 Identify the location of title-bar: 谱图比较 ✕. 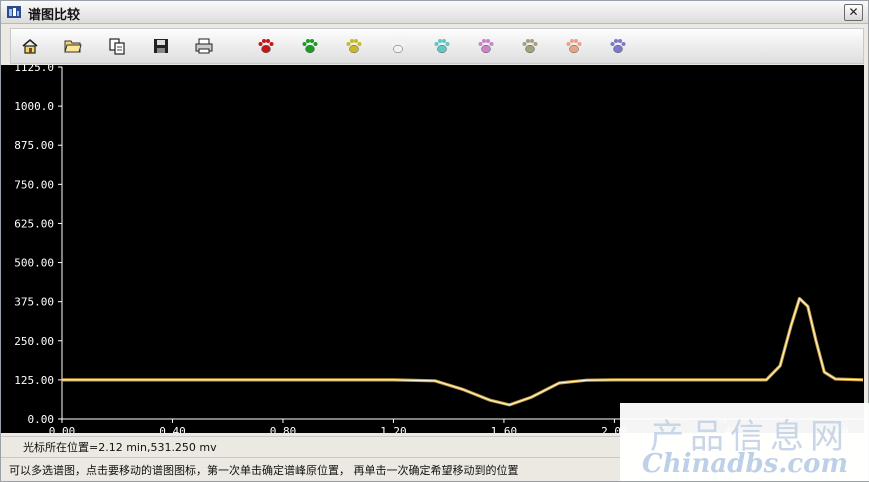
(434, 12).